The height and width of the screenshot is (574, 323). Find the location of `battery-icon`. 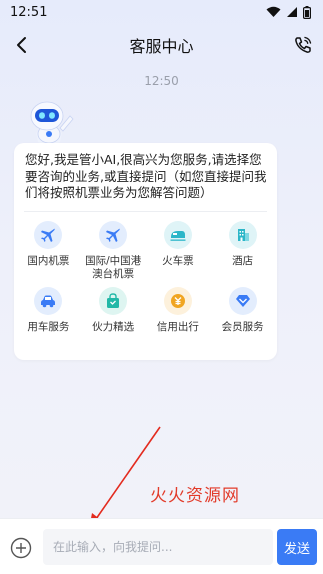

battery-icon is located at coordinates (307, 12).